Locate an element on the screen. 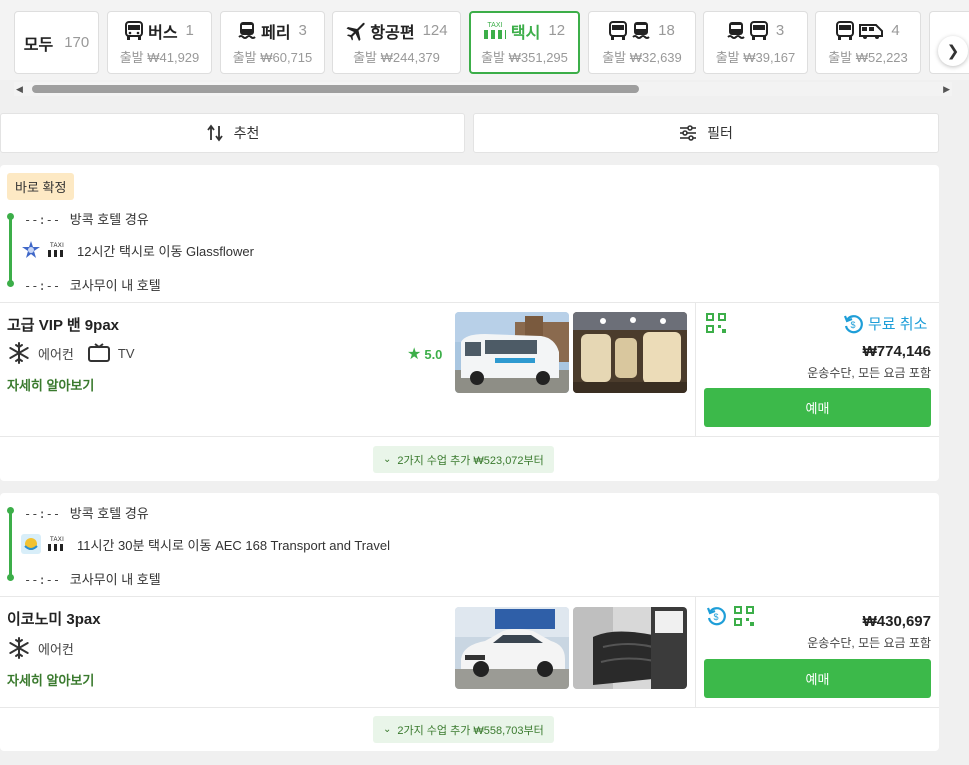 This screenshot has width=969, height=765. free-cancel-label: $ 무료 취소 is located at coordinates (885, 323).